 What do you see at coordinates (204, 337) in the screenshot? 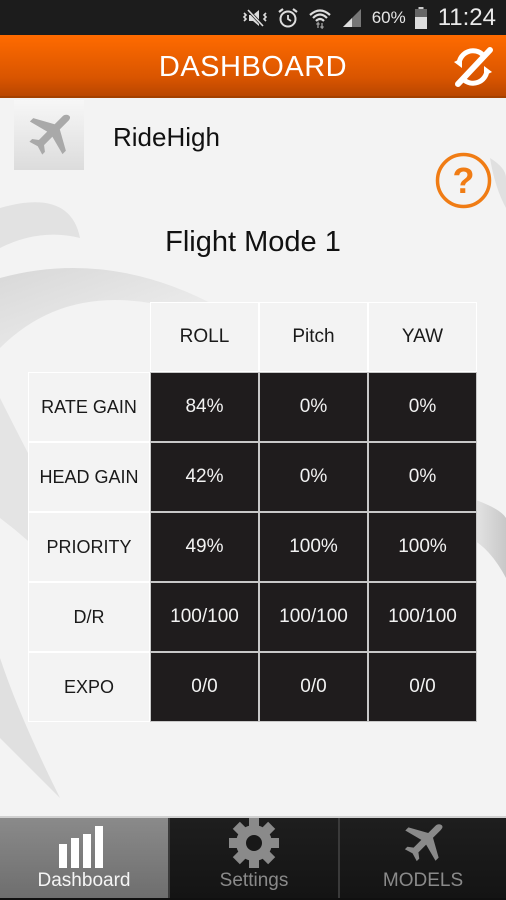
I see `column-header: ROLL` at bounding box center [204, 337].